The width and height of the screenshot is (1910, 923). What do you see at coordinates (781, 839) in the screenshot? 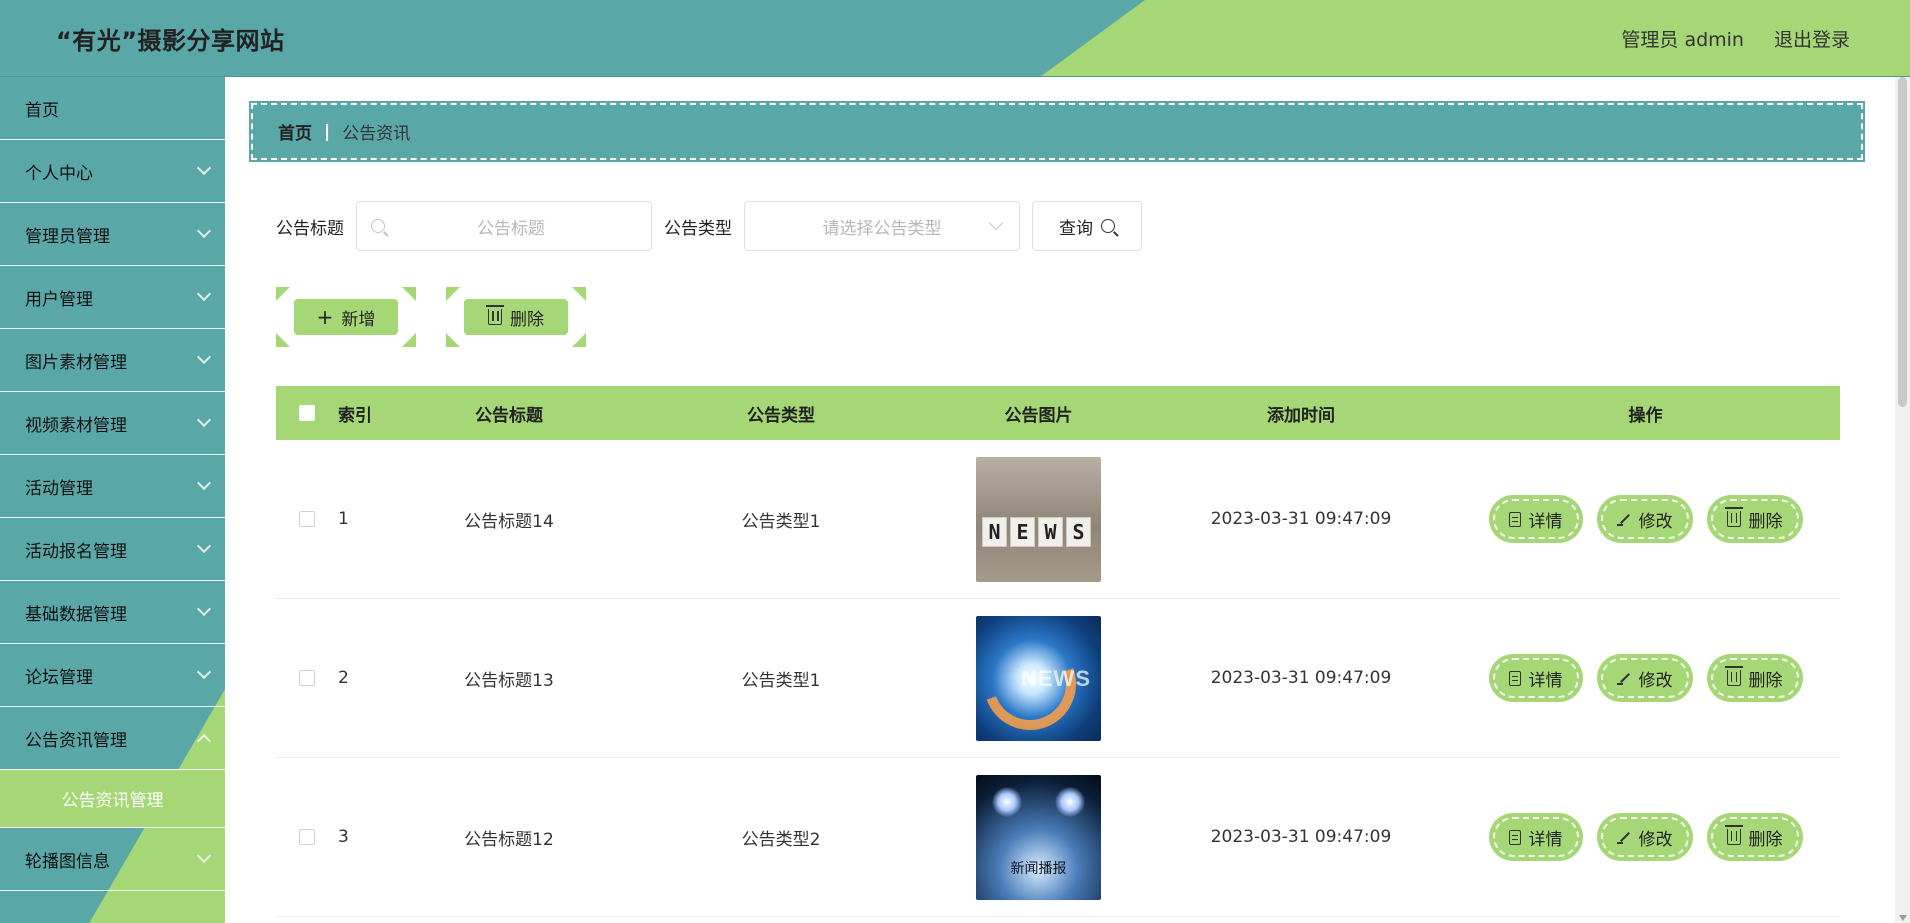
I see `row-type: 公告类型2` at bounding box center [781, 839].